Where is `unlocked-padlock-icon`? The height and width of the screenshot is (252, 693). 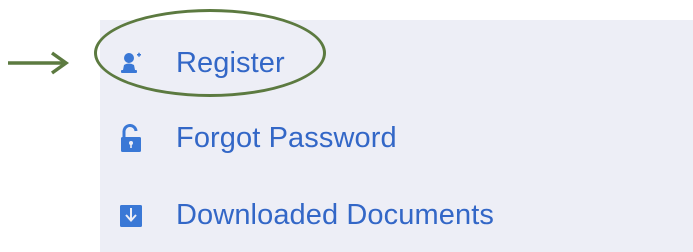
unlocked-padlock-icon is located at coordinates (131, 138).